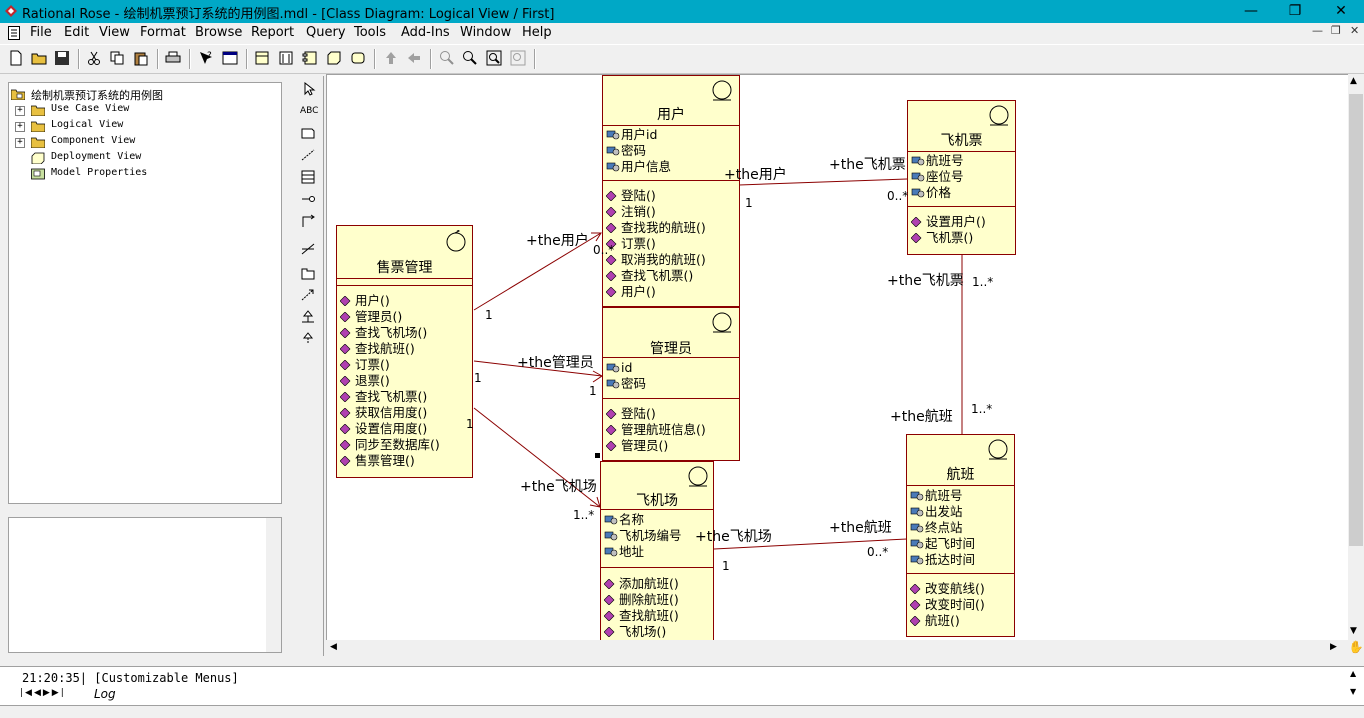  I want to click on menu-tools: Tools, so click(370, 32).